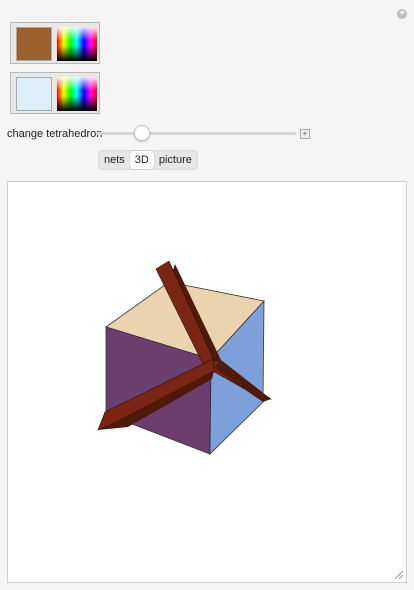 The image size is (414, 590). I want to click on tab-3d: 3D, so click(141, 160).